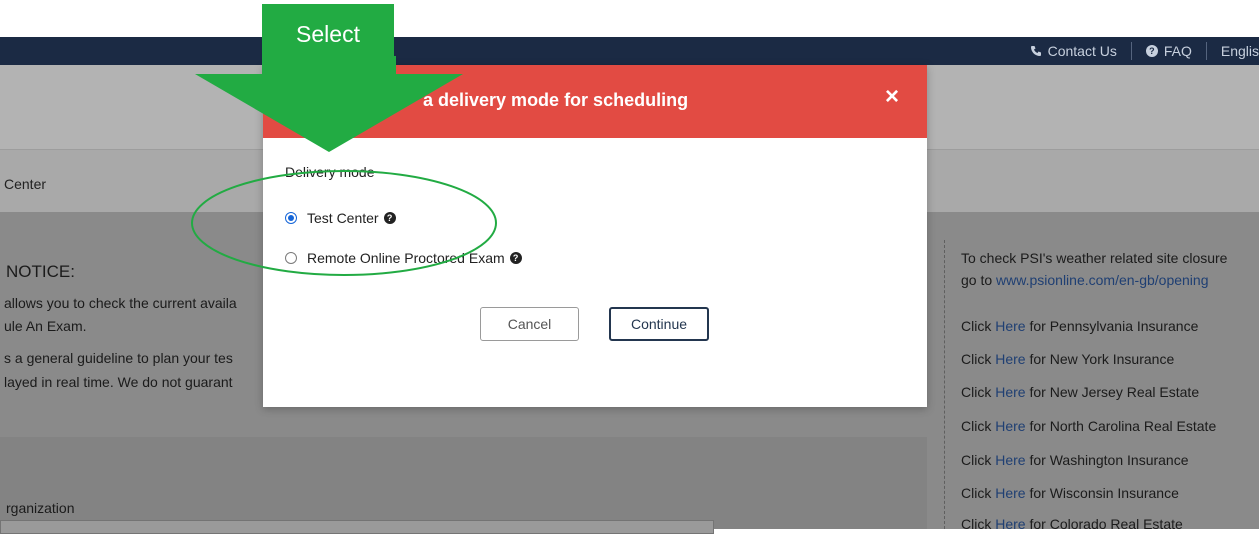 The width and height of the screenshot is (1259, 534). I want to click on sidebar-link-row: Click Here for New Jersey Real Estate, so click(1080, 392).